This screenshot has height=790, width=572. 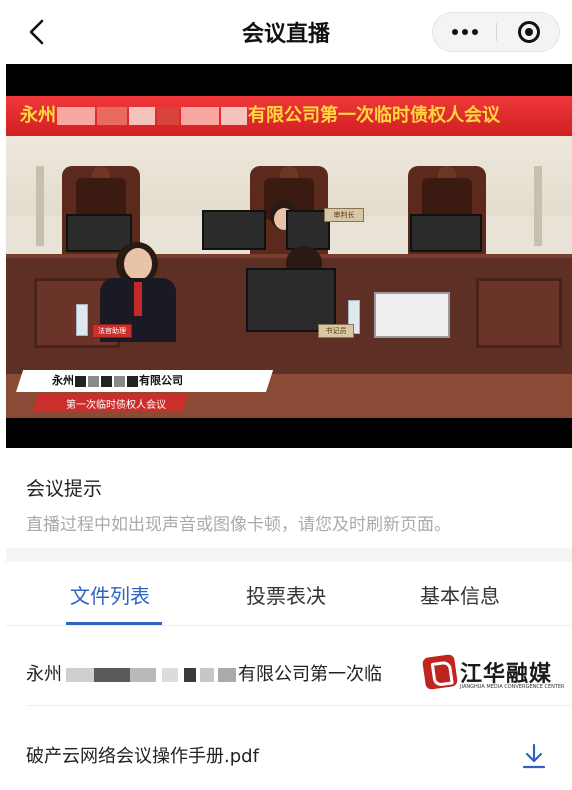 What do you see at coordinates (286, 32) in the screenshot?
I see `nav-bar: 会议直播` at bounding box center [286, 32].